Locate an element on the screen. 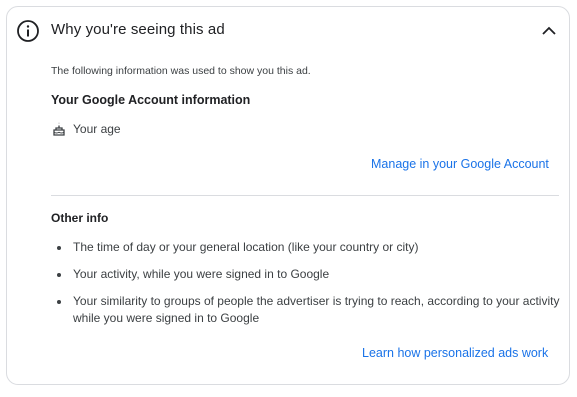  info-icon is located at coordinates (28, 31).